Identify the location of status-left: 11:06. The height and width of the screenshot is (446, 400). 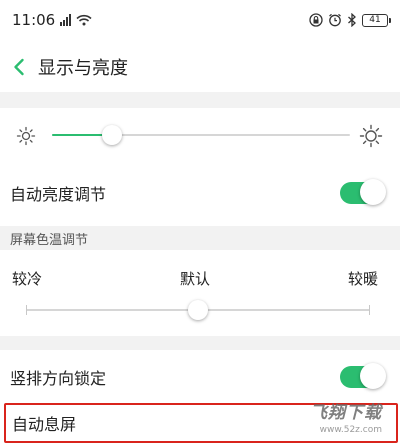
(52, 20).